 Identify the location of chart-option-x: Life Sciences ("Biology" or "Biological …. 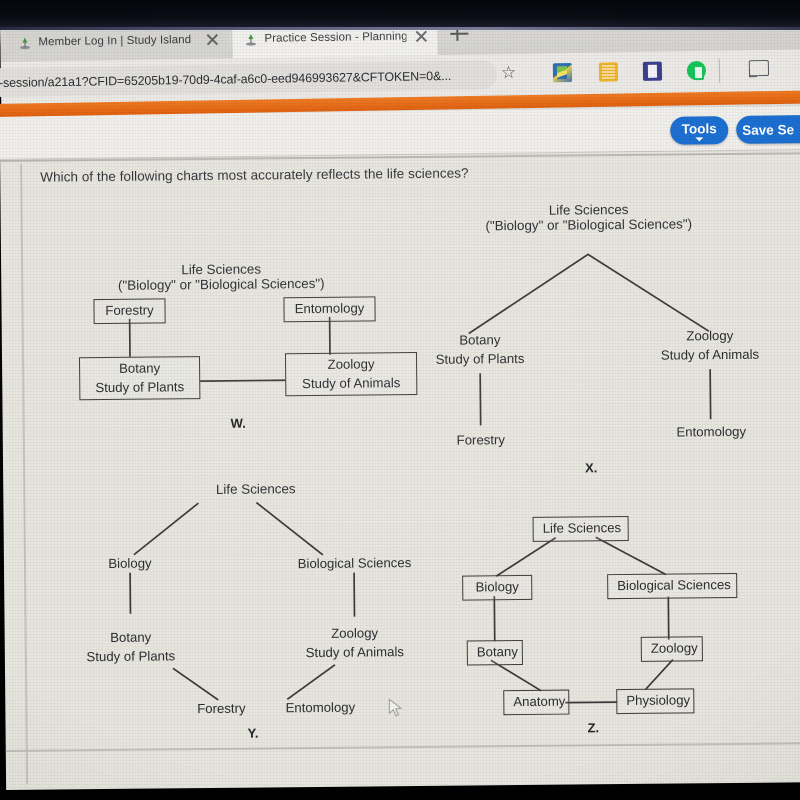
(591, 338).